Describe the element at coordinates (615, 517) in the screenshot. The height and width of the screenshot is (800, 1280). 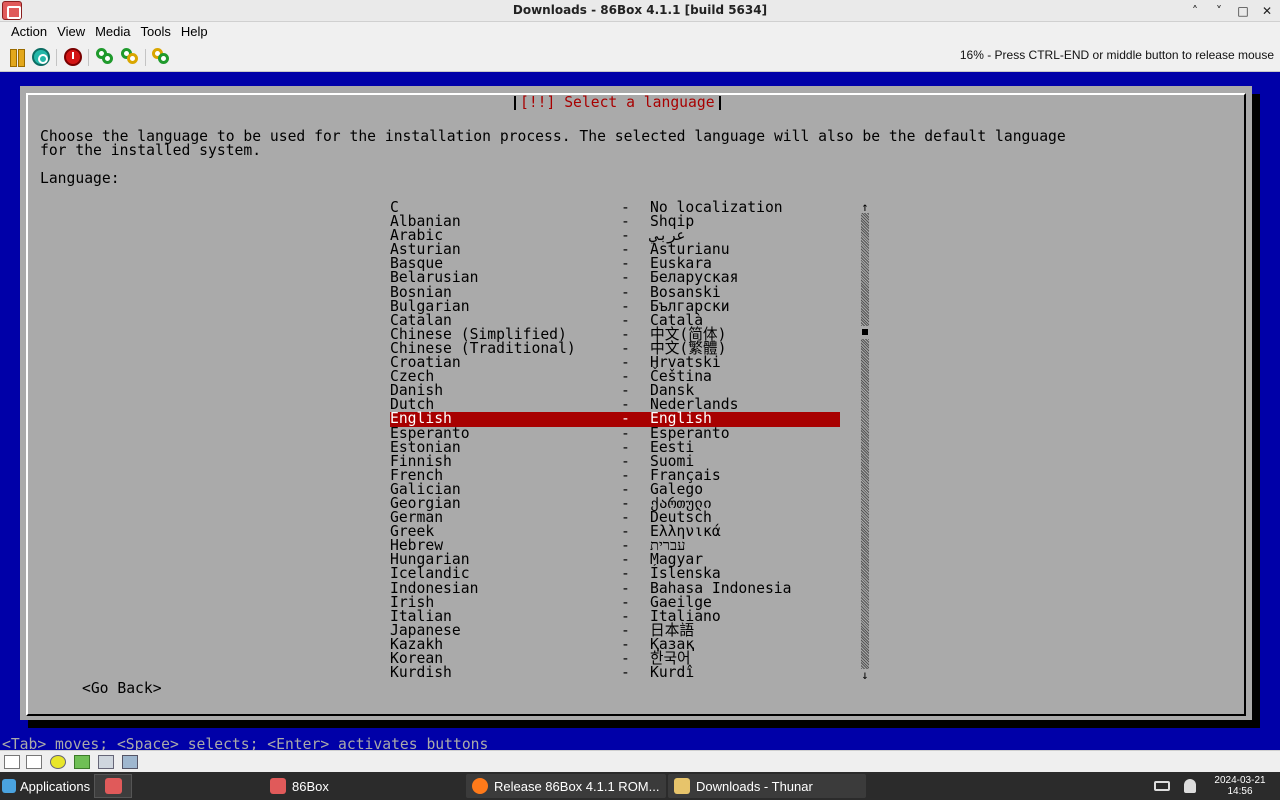
I see `language-option: German - Deutsch` at that location.